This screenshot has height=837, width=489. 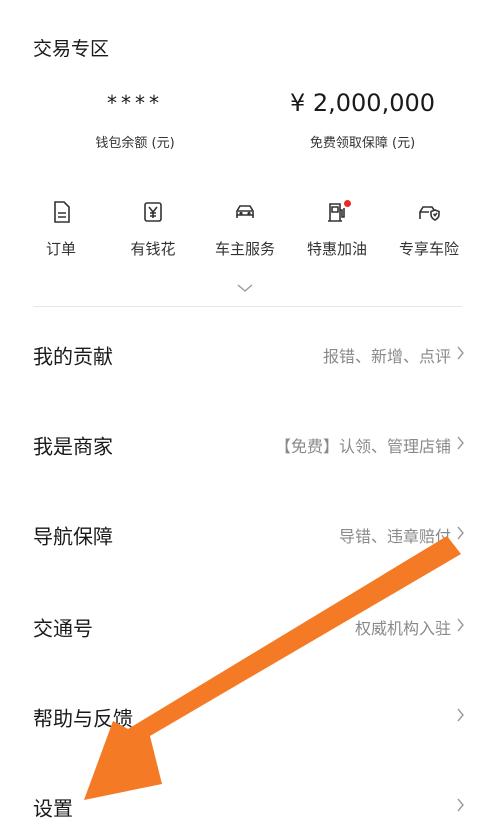 What do you see at coordinates (336, 249) in the screenshot?
I see `shortcut-label: 特惠加油` at bounding box center [336, 249].